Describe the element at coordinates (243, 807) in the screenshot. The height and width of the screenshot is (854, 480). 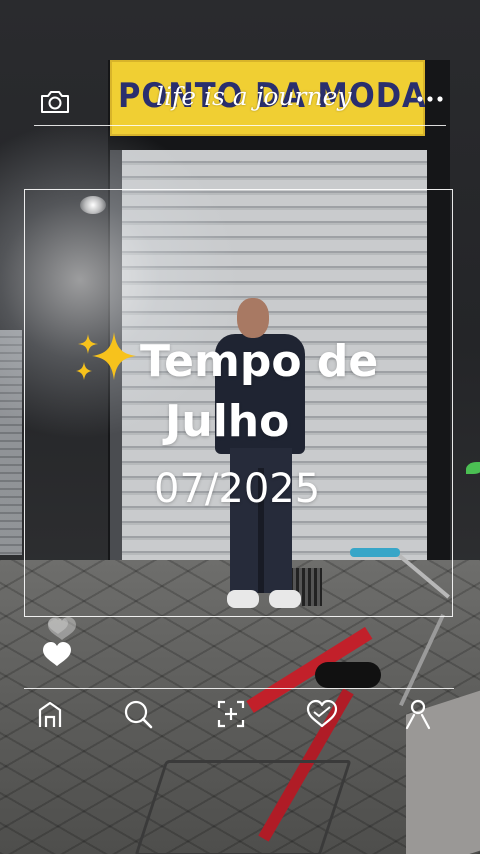
I see `bicycle-rack` at that location.